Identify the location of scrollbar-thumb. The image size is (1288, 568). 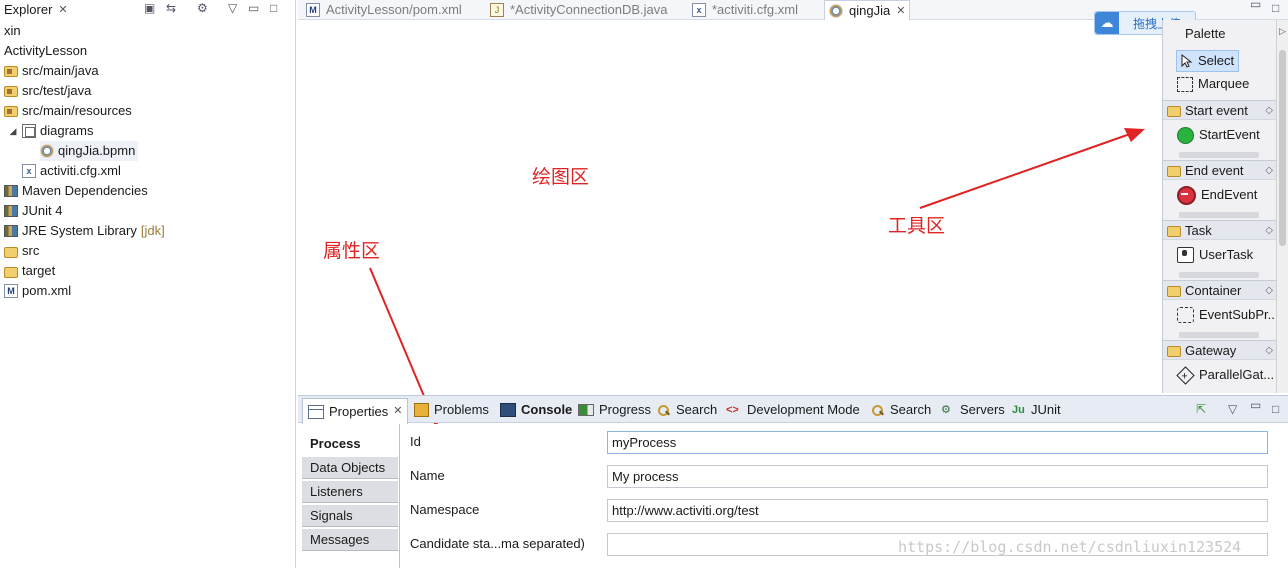
(1282, 148).